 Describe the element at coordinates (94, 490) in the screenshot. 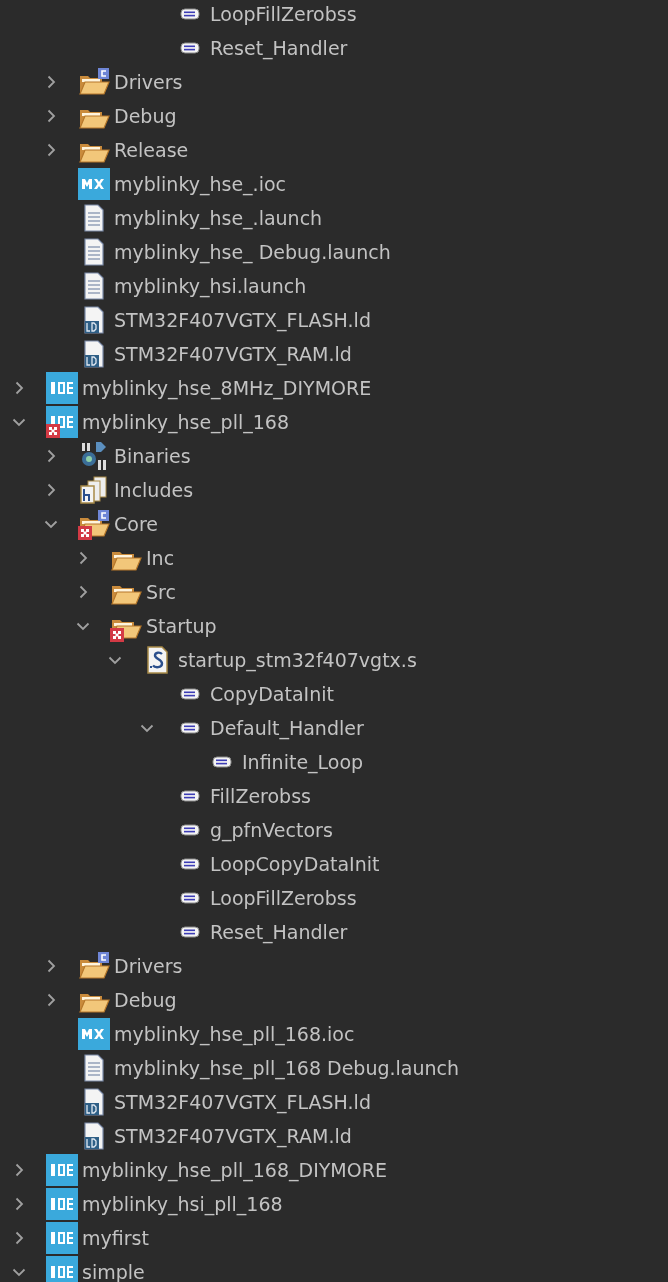

I see `header-files-icon` at that location.